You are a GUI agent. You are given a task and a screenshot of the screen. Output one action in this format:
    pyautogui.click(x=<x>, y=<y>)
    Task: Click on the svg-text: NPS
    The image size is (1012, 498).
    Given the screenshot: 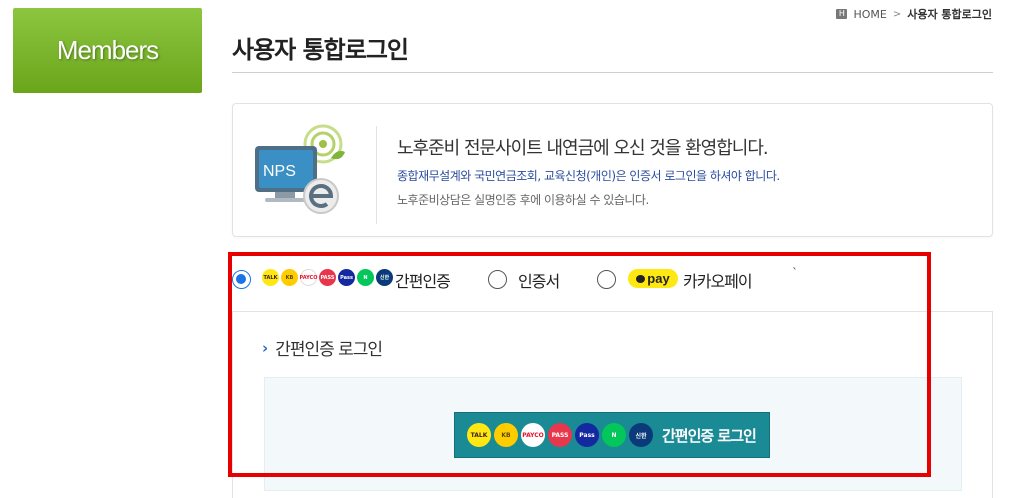 What is the action you would take?
    pyautogui.click(x=279, y=171)
    